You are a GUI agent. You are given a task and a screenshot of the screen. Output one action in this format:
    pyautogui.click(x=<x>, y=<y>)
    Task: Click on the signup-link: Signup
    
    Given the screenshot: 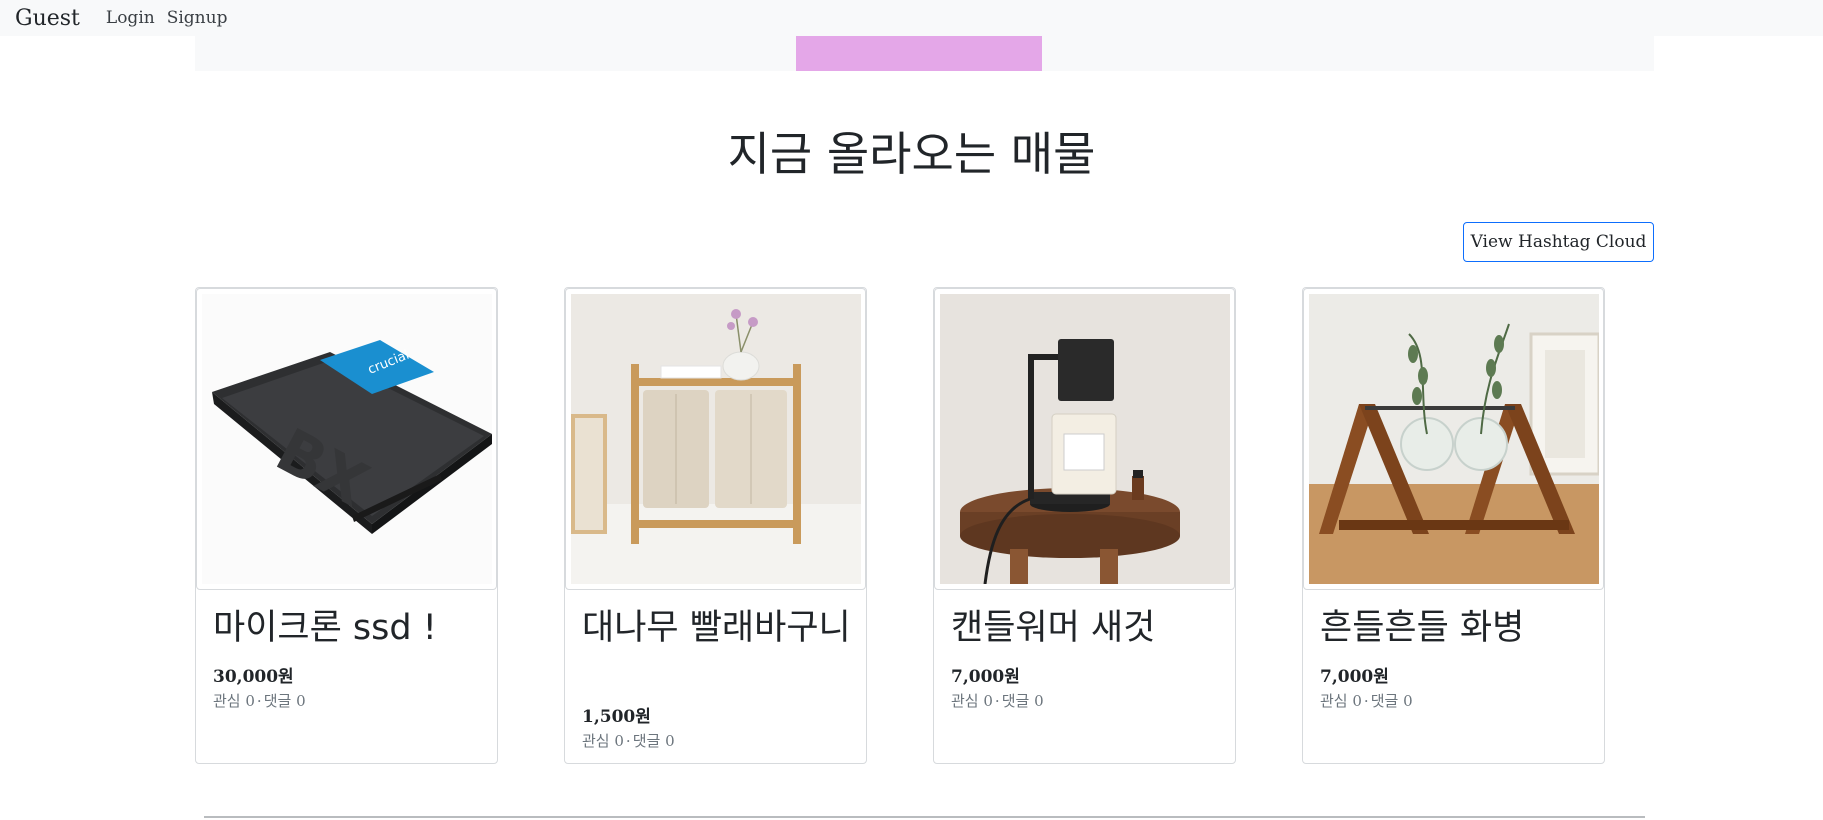 What is the action you would take?
    pyautogui.click(x=197, y=18)
    